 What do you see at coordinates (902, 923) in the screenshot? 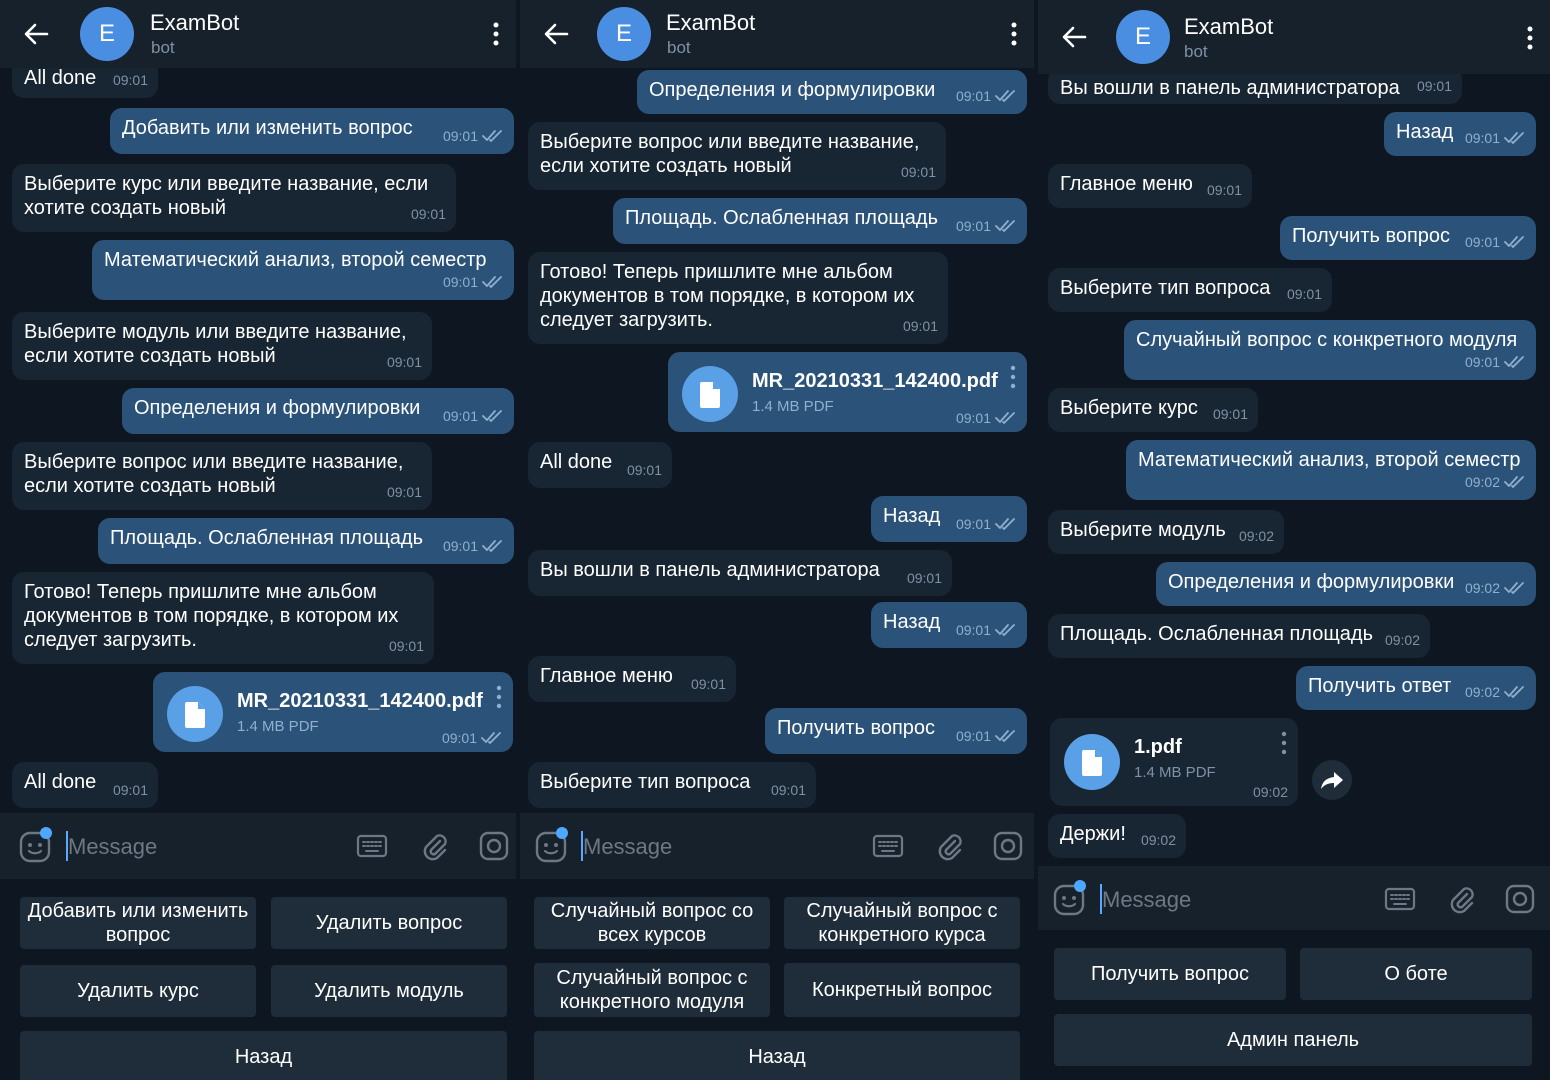
I see `keyboard-button: Случайный вопрос с конкретного курса` at bounding box center [902, 923].